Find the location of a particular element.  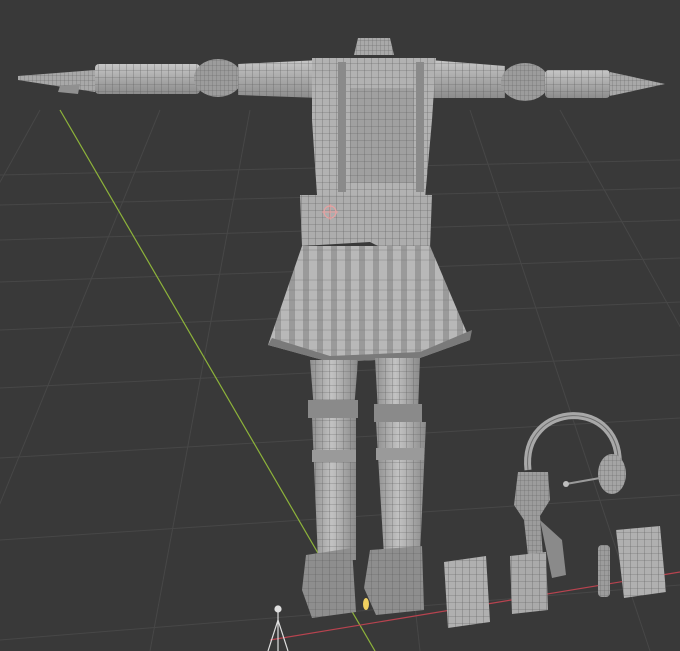

flashlight-prop is located at coordinates (604, 571).